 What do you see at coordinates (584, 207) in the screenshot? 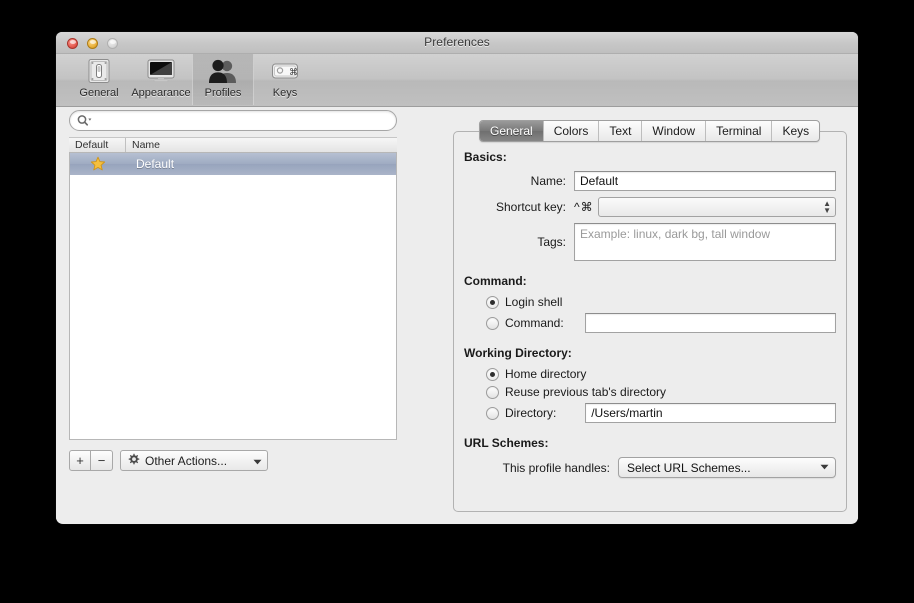
I see `shortcut-modifiers-label: ^⌘` at bounding box center [584, 207].